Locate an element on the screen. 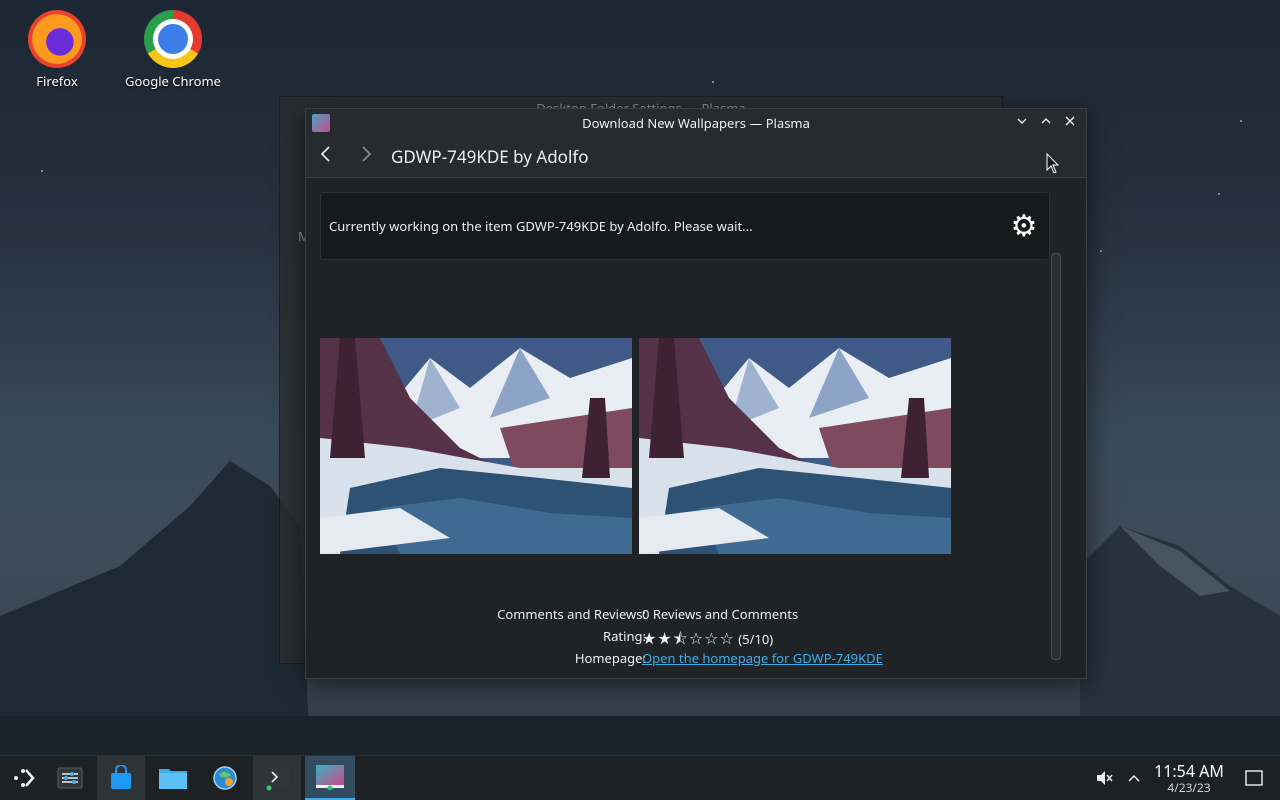 This screenshot has width=1280, height=800. chevron-left-icon is located at coordinates (325, 154).